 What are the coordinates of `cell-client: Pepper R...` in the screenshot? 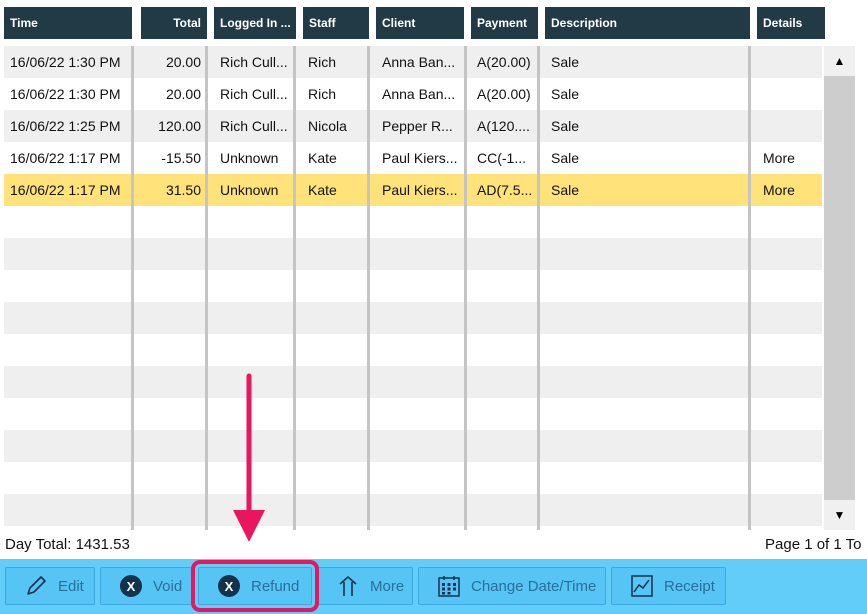 It's located at (417, 126).